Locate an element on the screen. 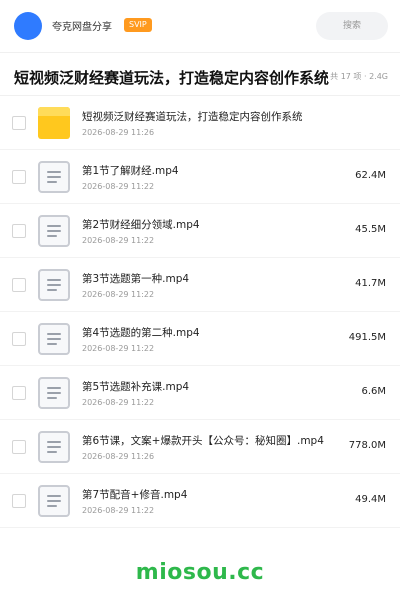 The image size is (400, 600). file-size: 62.4M is located at coordinates (370, 175).